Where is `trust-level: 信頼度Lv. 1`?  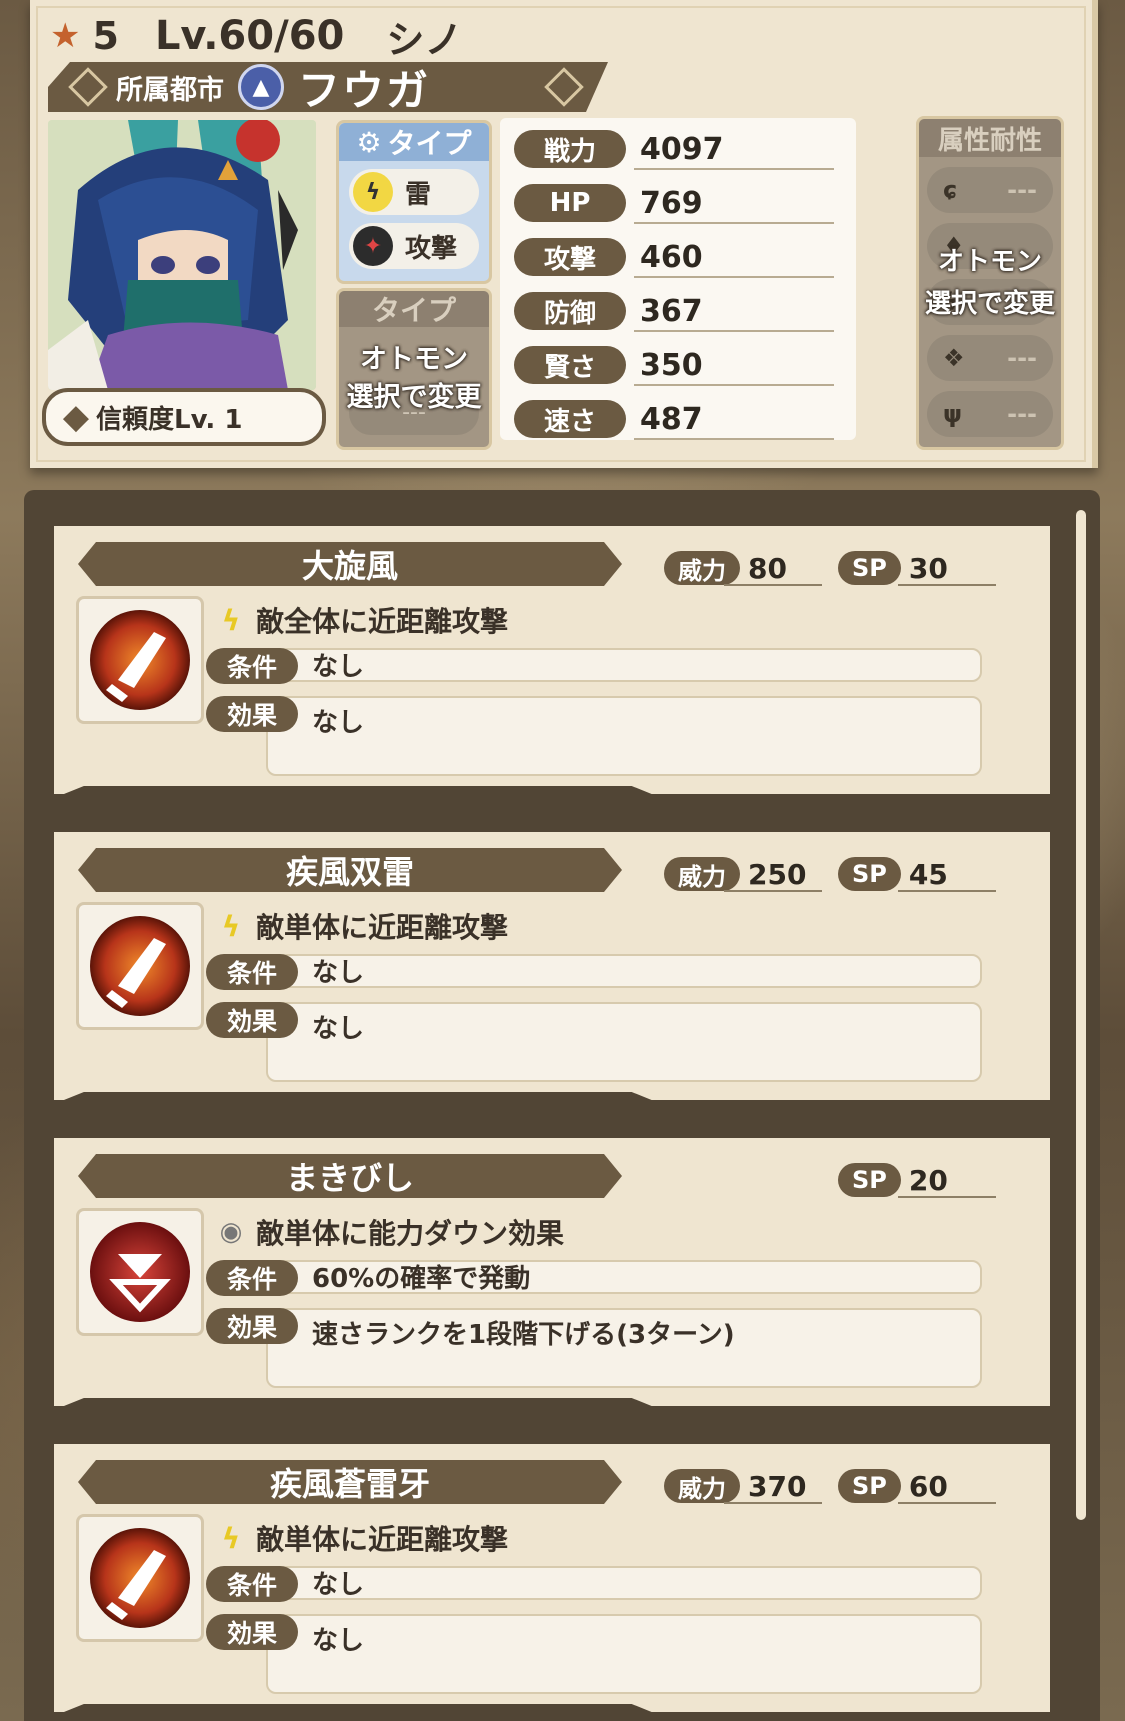
trust-level: 信頼度Lv. 1 is located at coordinates (169, 419).